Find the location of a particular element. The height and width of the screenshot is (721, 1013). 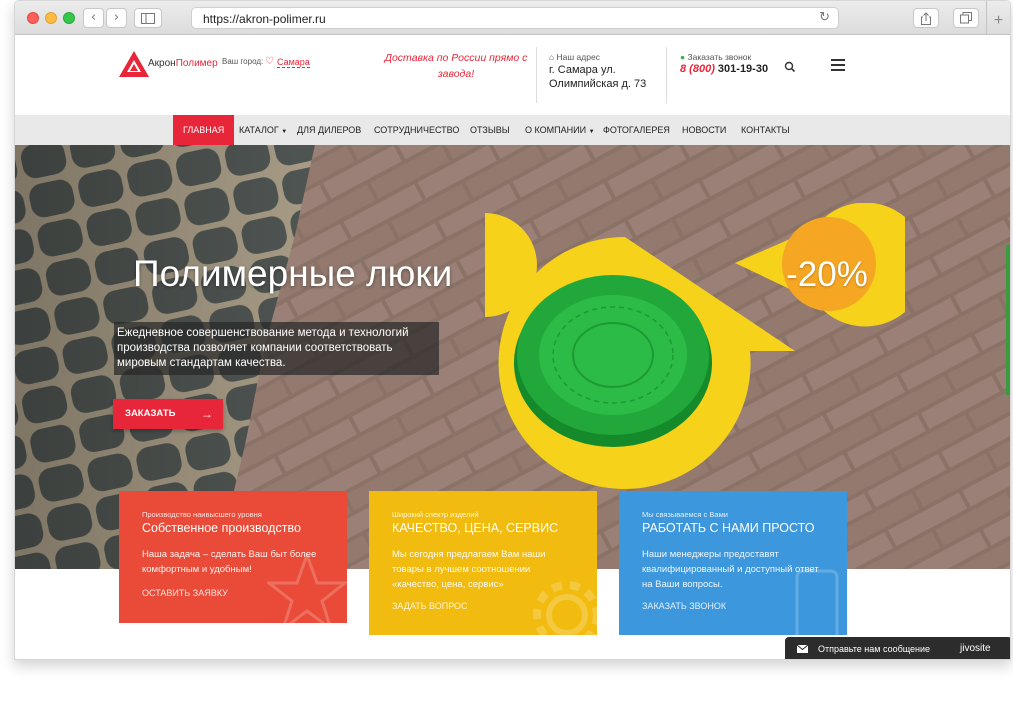

arrow-right-icon: → is located at coordinates (207, 414).